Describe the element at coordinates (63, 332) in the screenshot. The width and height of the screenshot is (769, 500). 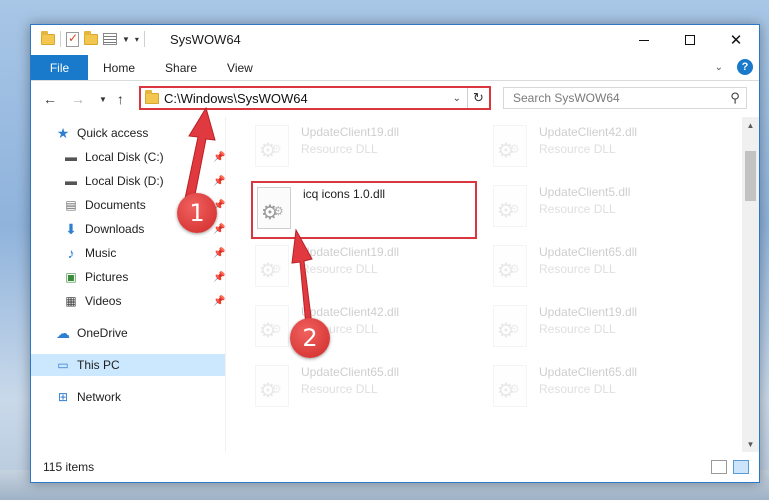
I see `cloud-icon: ☁` at that location.